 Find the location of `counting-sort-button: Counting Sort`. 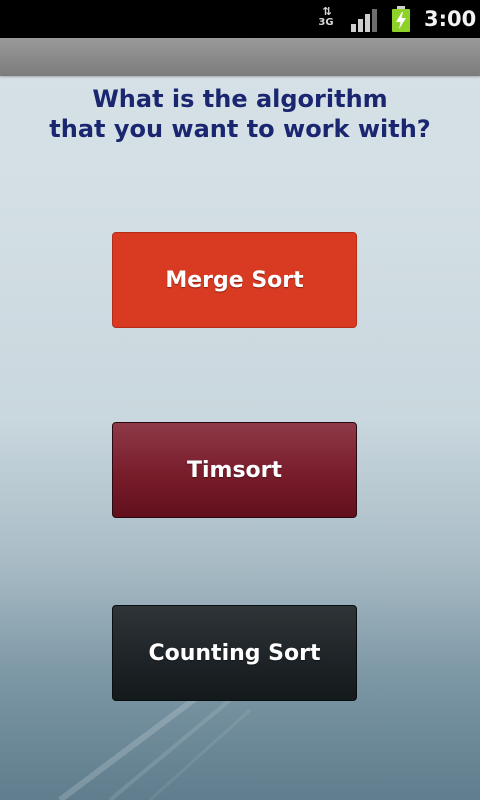

counting-sort-button: Counting Sort is located at coordinates (234, 653).